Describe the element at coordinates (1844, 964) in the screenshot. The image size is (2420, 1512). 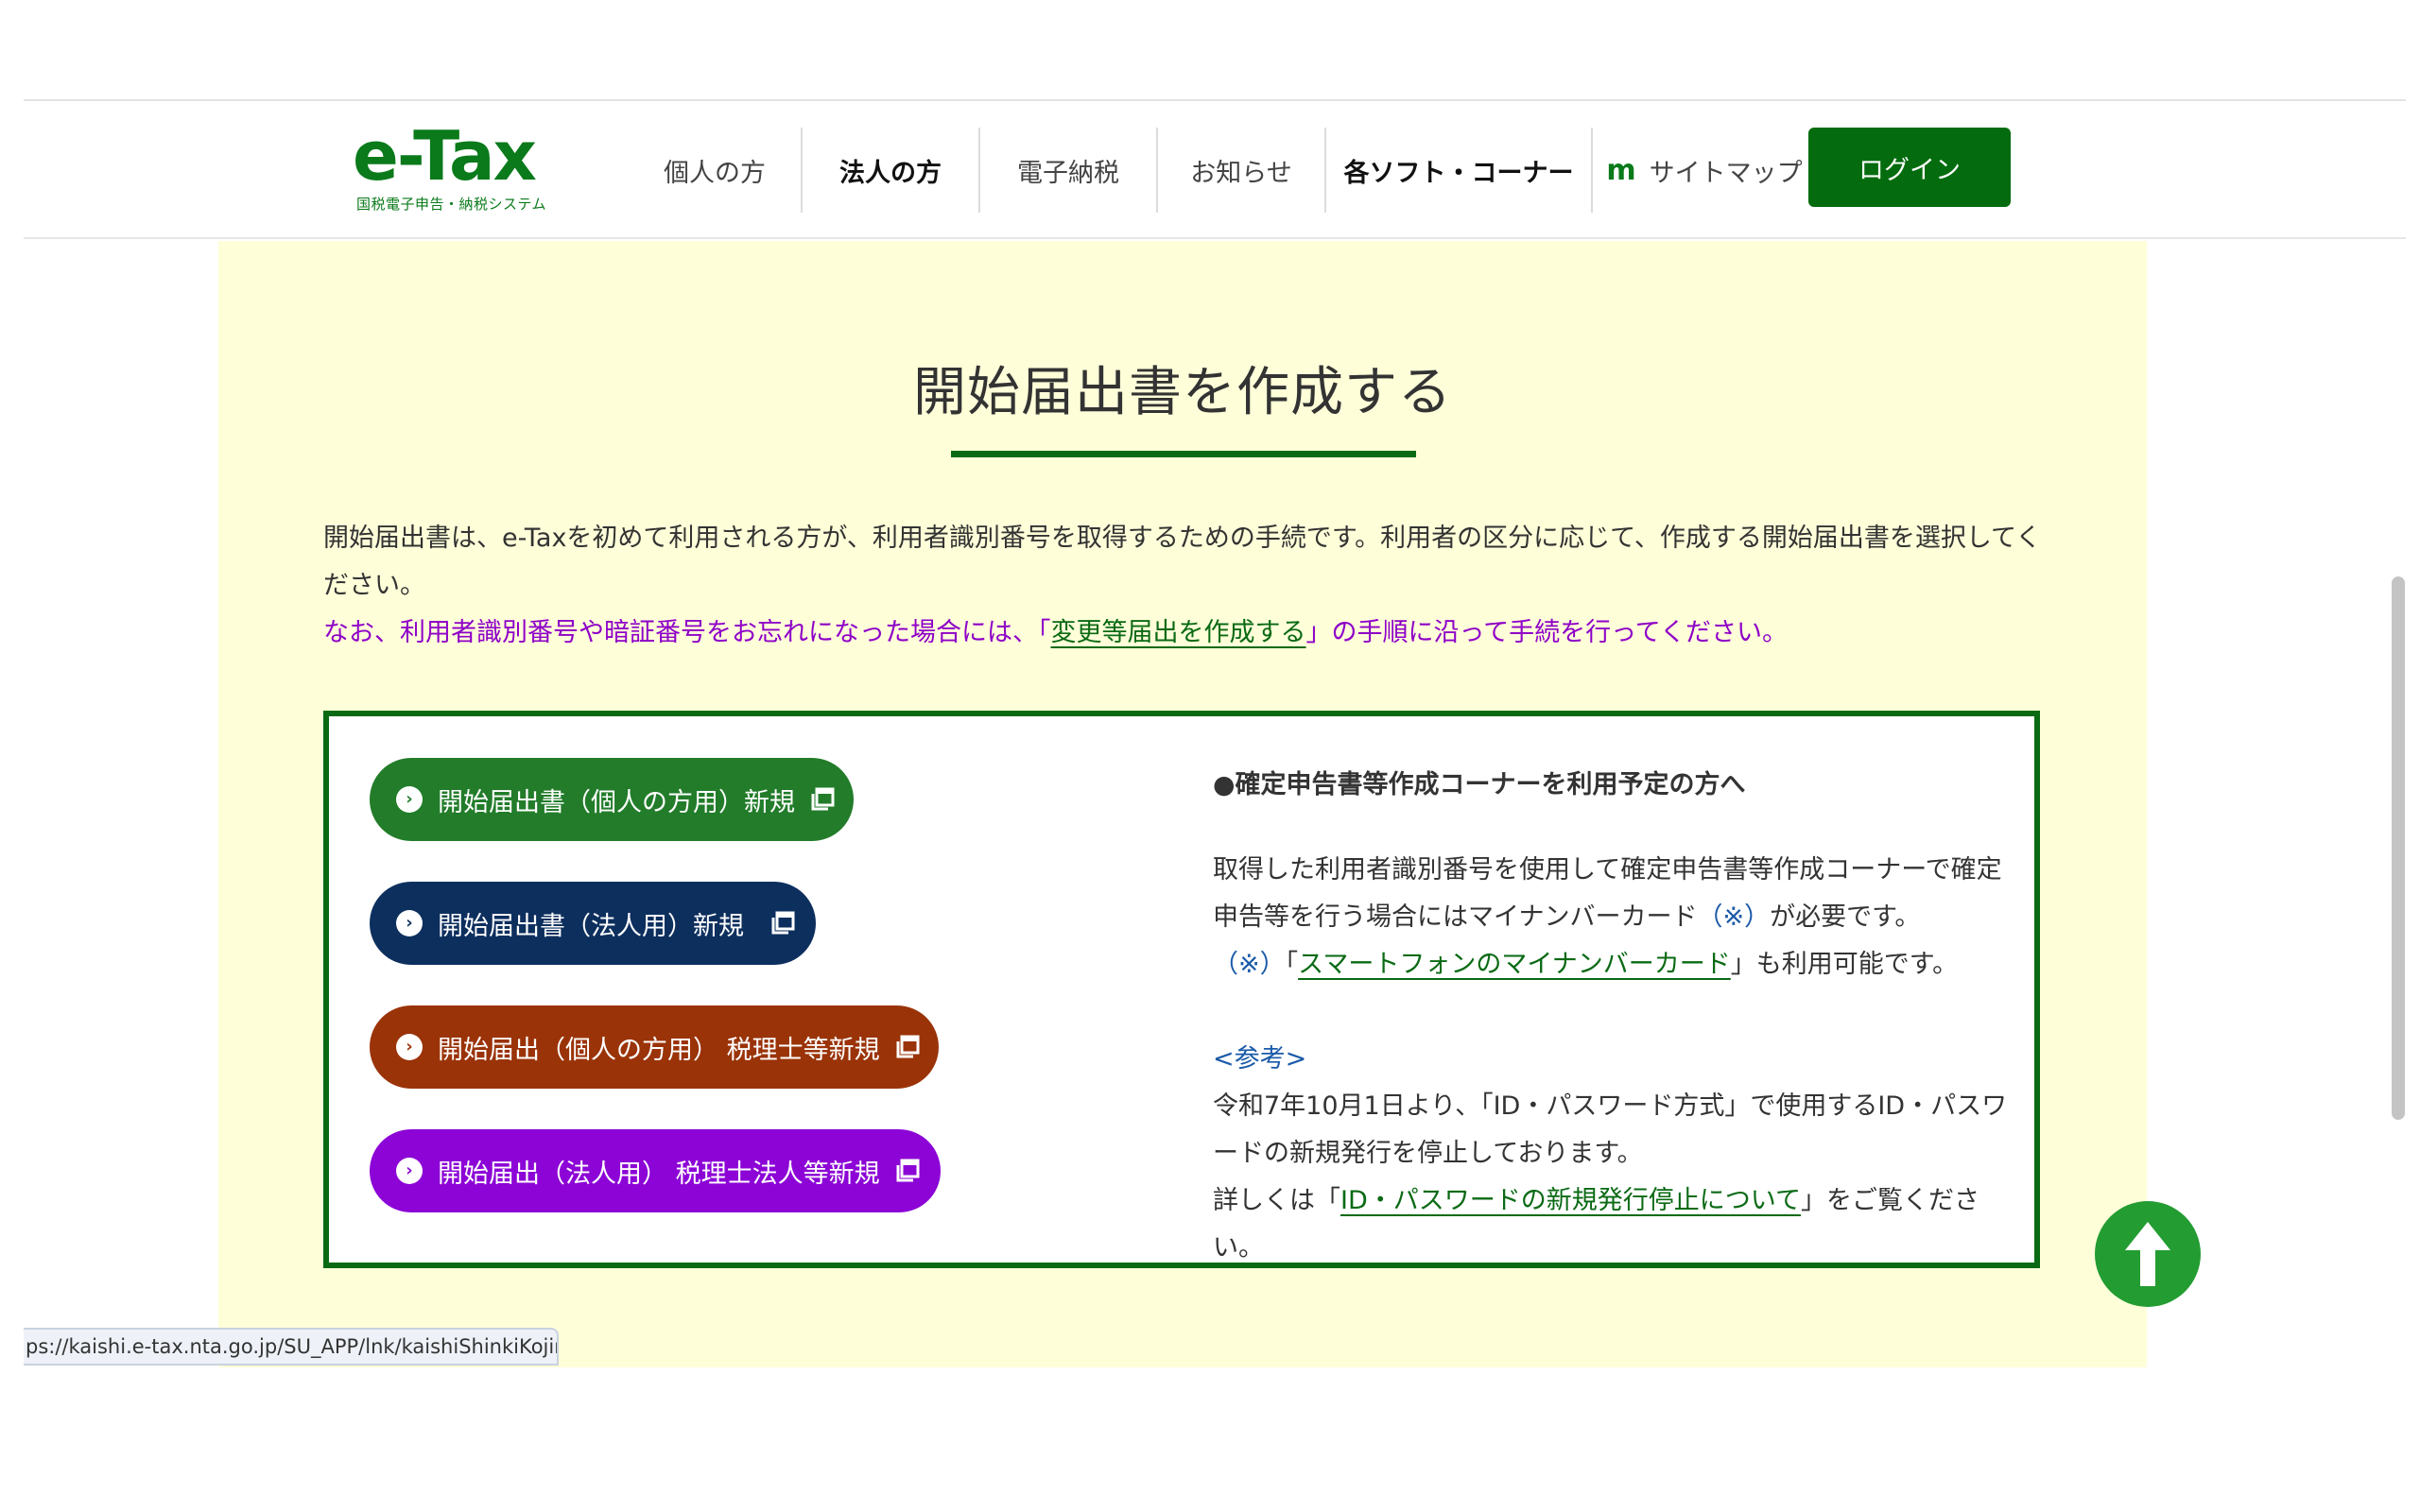
I see `info-text-end: 」も利用可能です。` at that location.